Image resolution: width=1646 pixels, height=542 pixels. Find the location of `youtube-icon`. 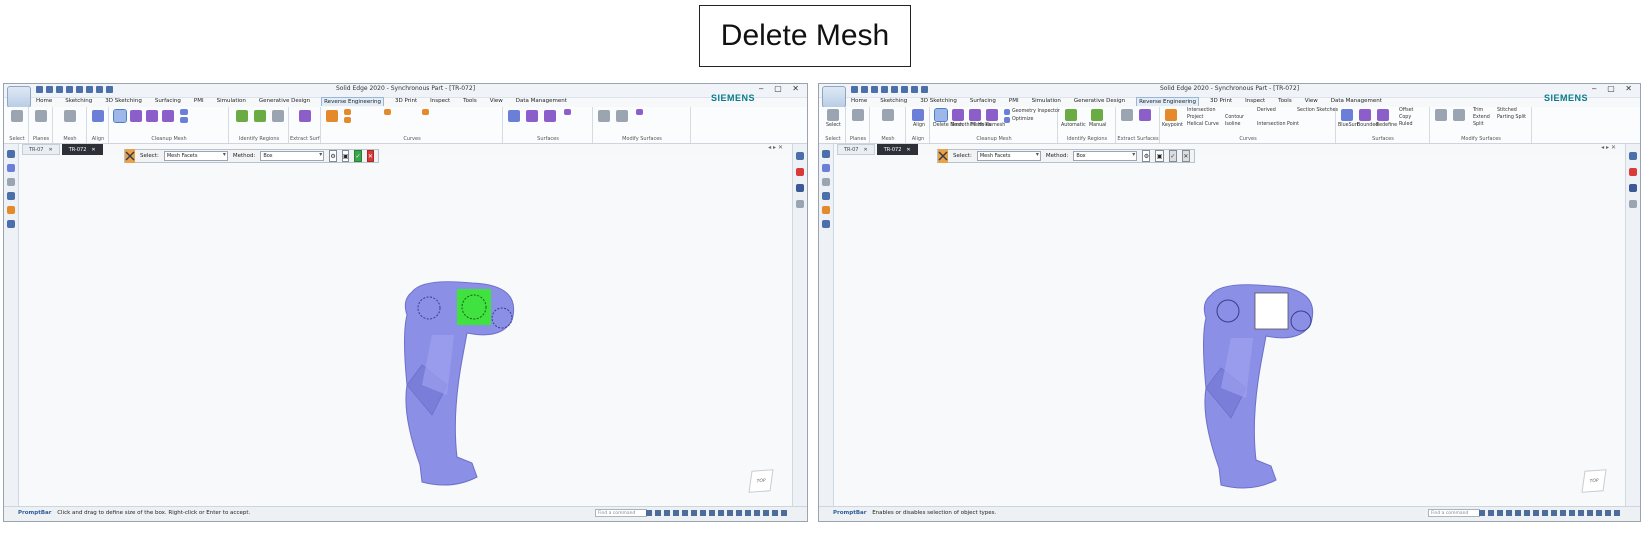

youtube-icon is located at coordinates (1633, 172).